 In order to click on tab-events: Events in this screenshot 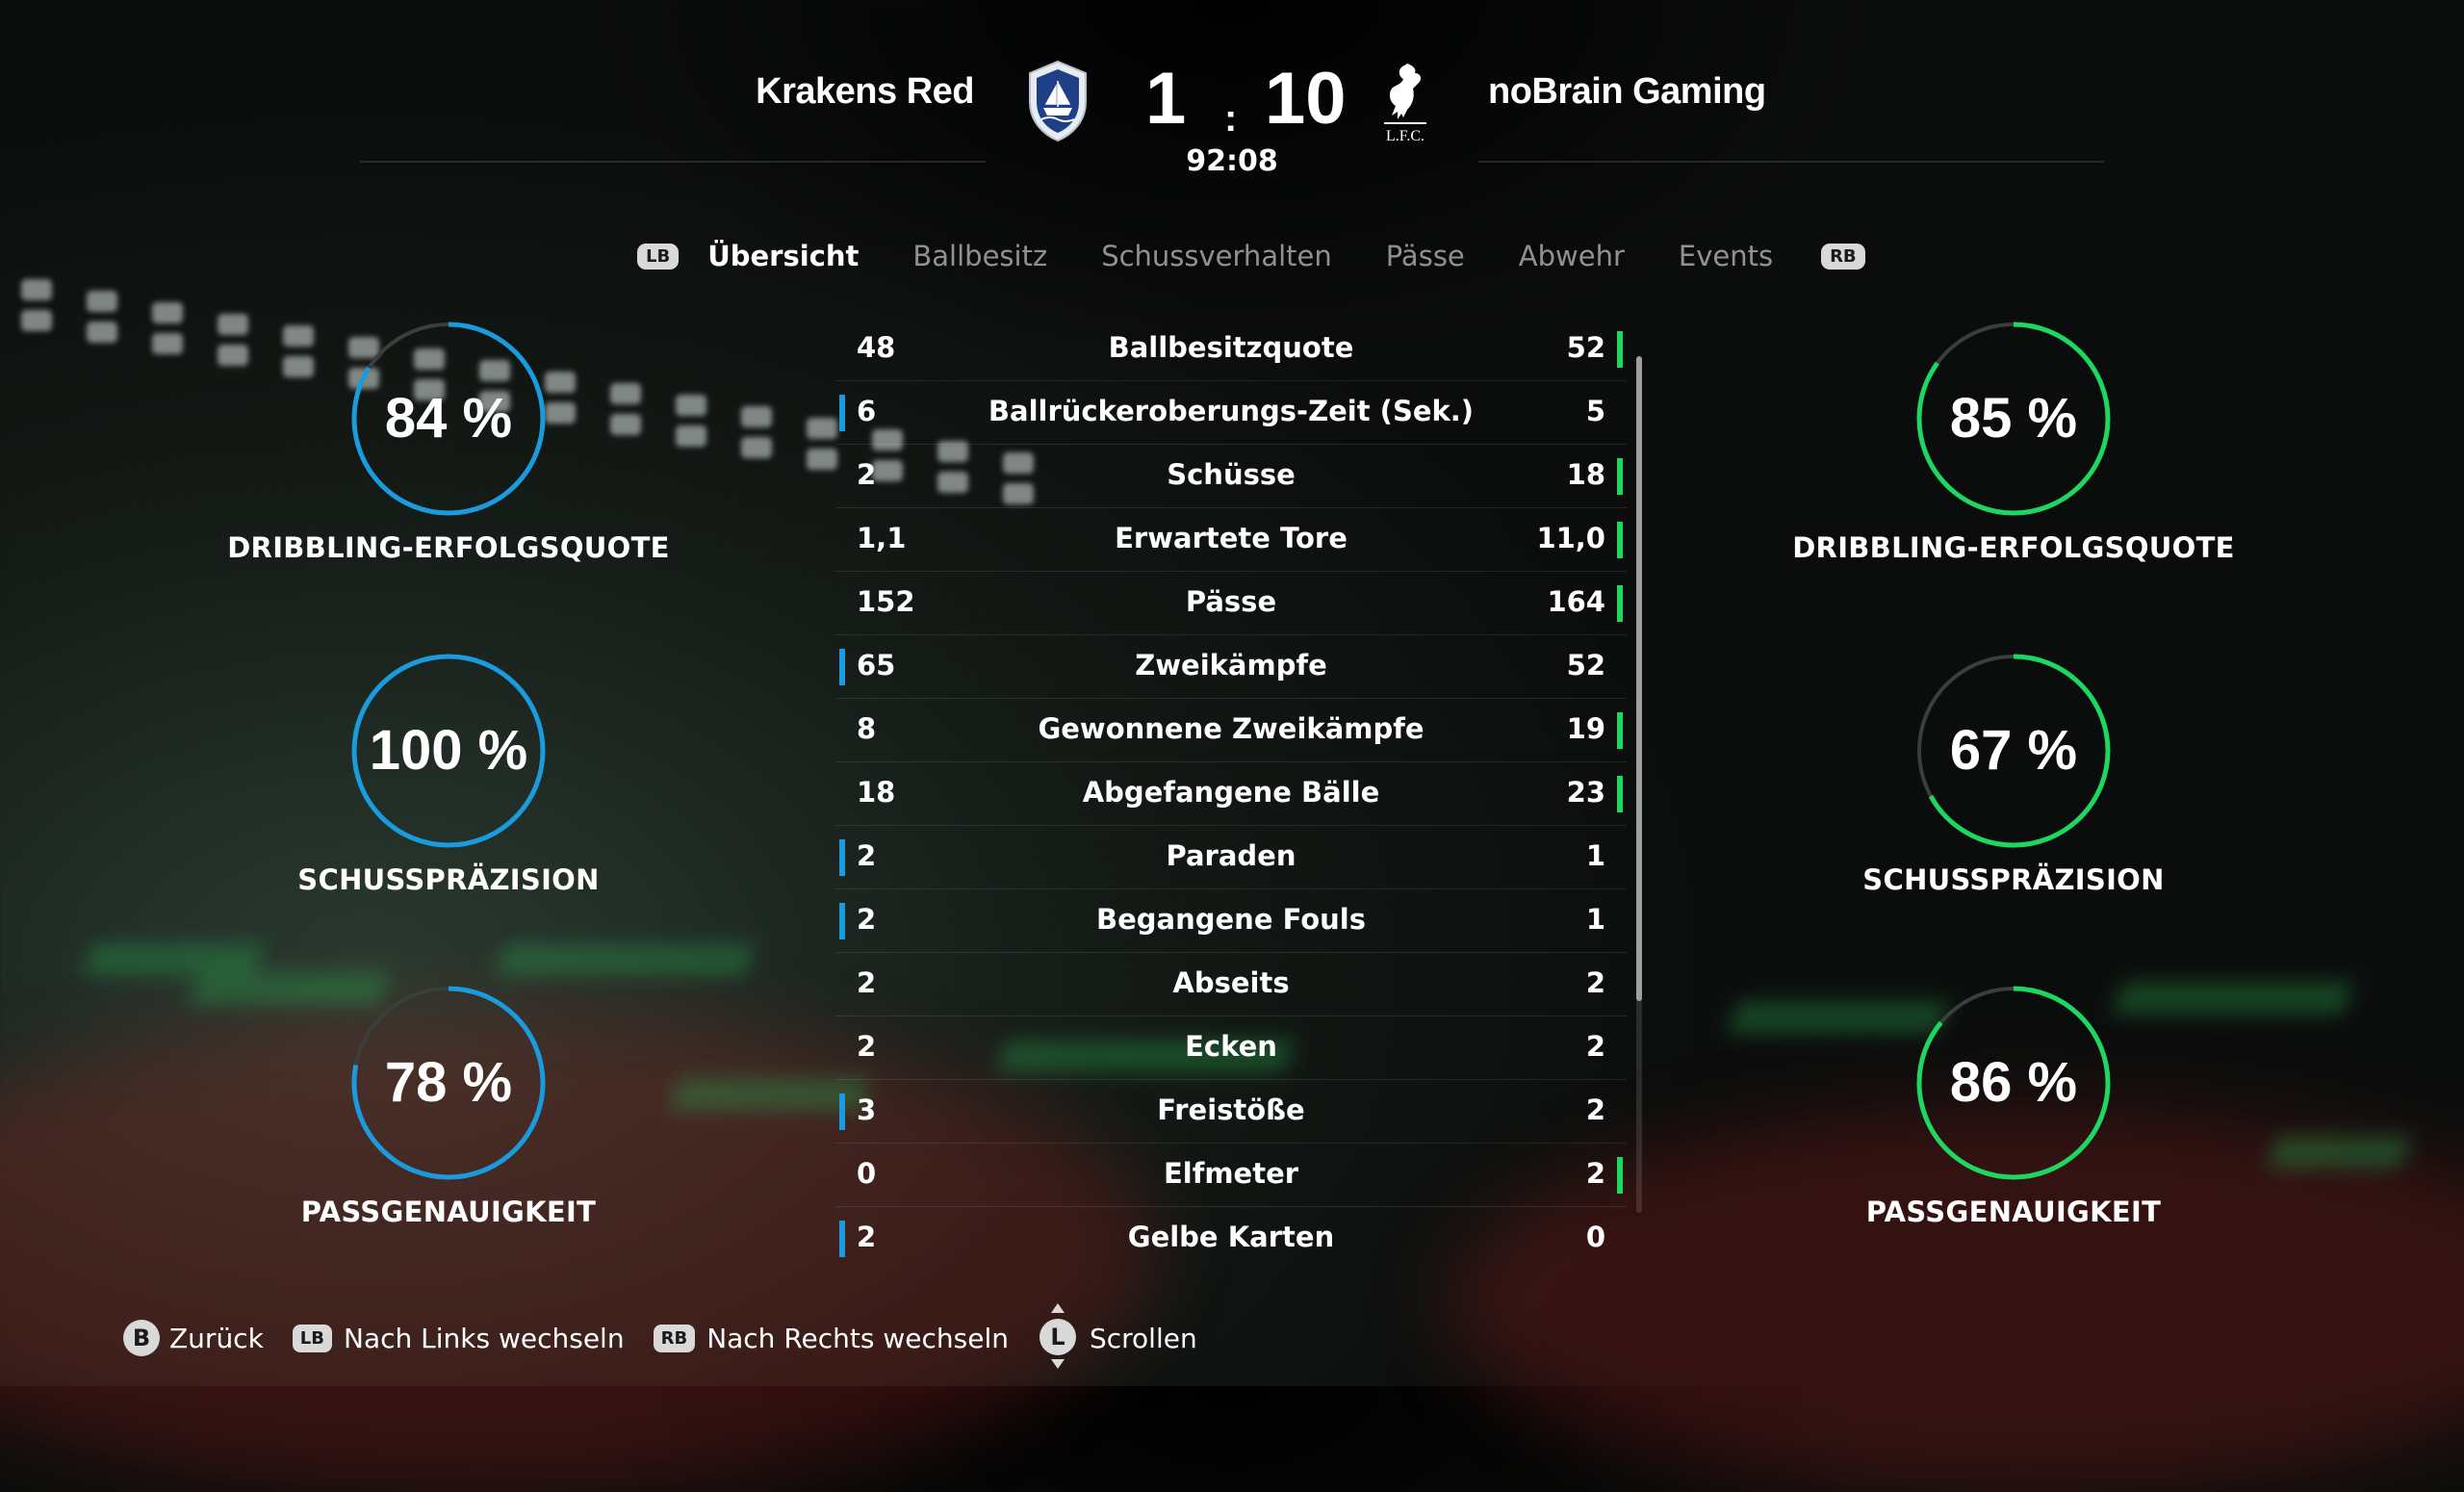, I will do `click(1726, 256)`.